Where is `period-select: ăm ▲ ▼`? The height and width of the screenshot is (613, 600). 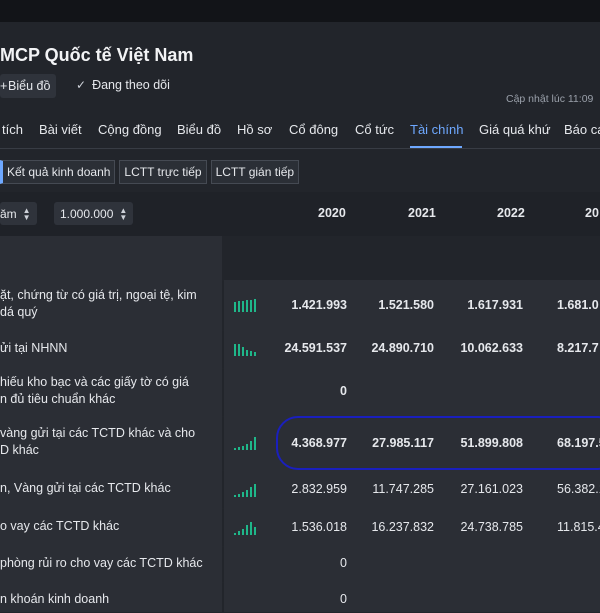
period-select: ăm ▲ ▼ is located at coordinates (18, 213).